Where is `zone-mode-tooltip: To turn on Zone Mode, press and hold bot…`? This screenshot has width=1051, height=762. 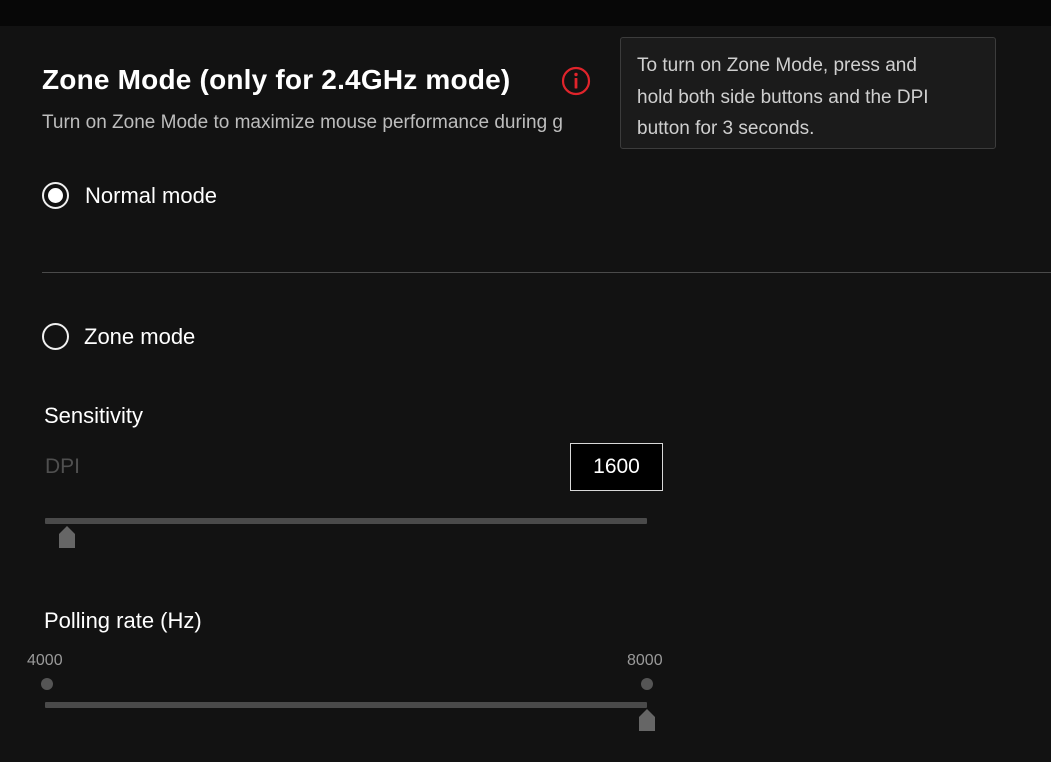 zone-mode-tooltip: To turn on Zone Mode, press and hold bot… is located at coordinates (808, 93).